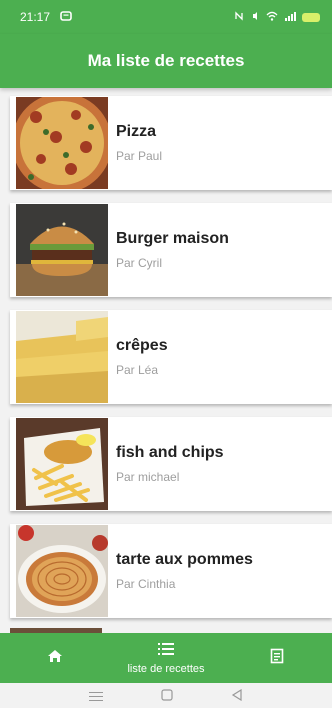  What do you see at coordinates (184, 559) in the screenshot?
I see `recipe-title: tarte aux pommes` at bounding box center [184, 559].